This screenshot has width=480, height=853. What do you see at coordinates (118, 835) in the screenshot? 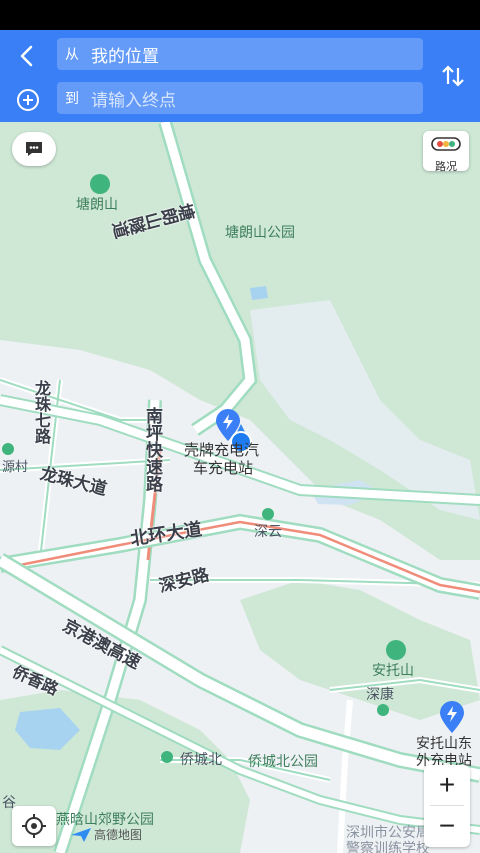
I see `brand-name: 高德地图` at bounding box center [118, 835].